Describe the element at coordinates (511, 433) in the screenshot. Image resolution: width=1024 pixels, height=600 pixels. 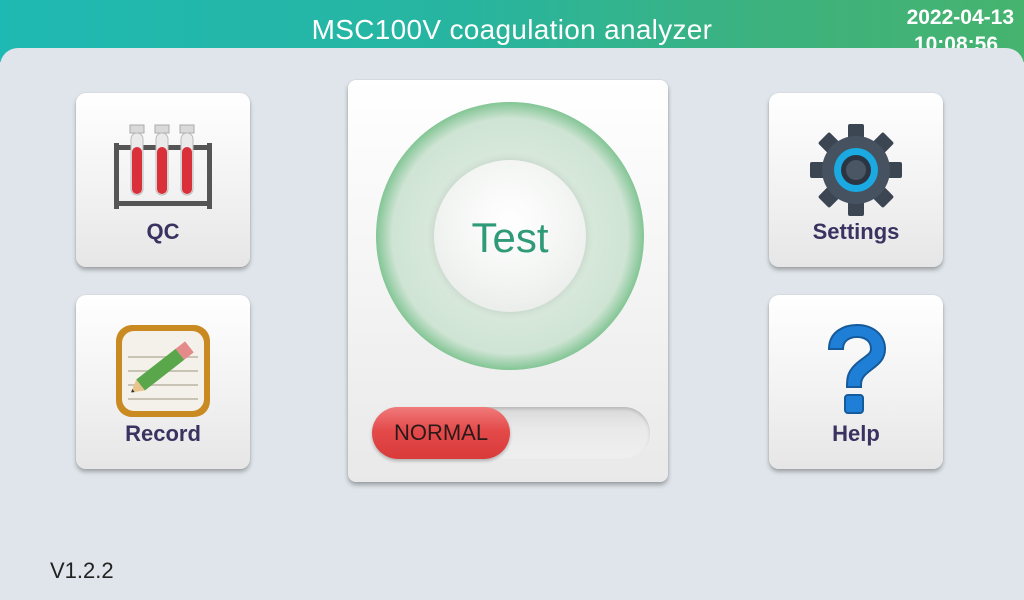
I see `status-bar: NORMAL` at that location.